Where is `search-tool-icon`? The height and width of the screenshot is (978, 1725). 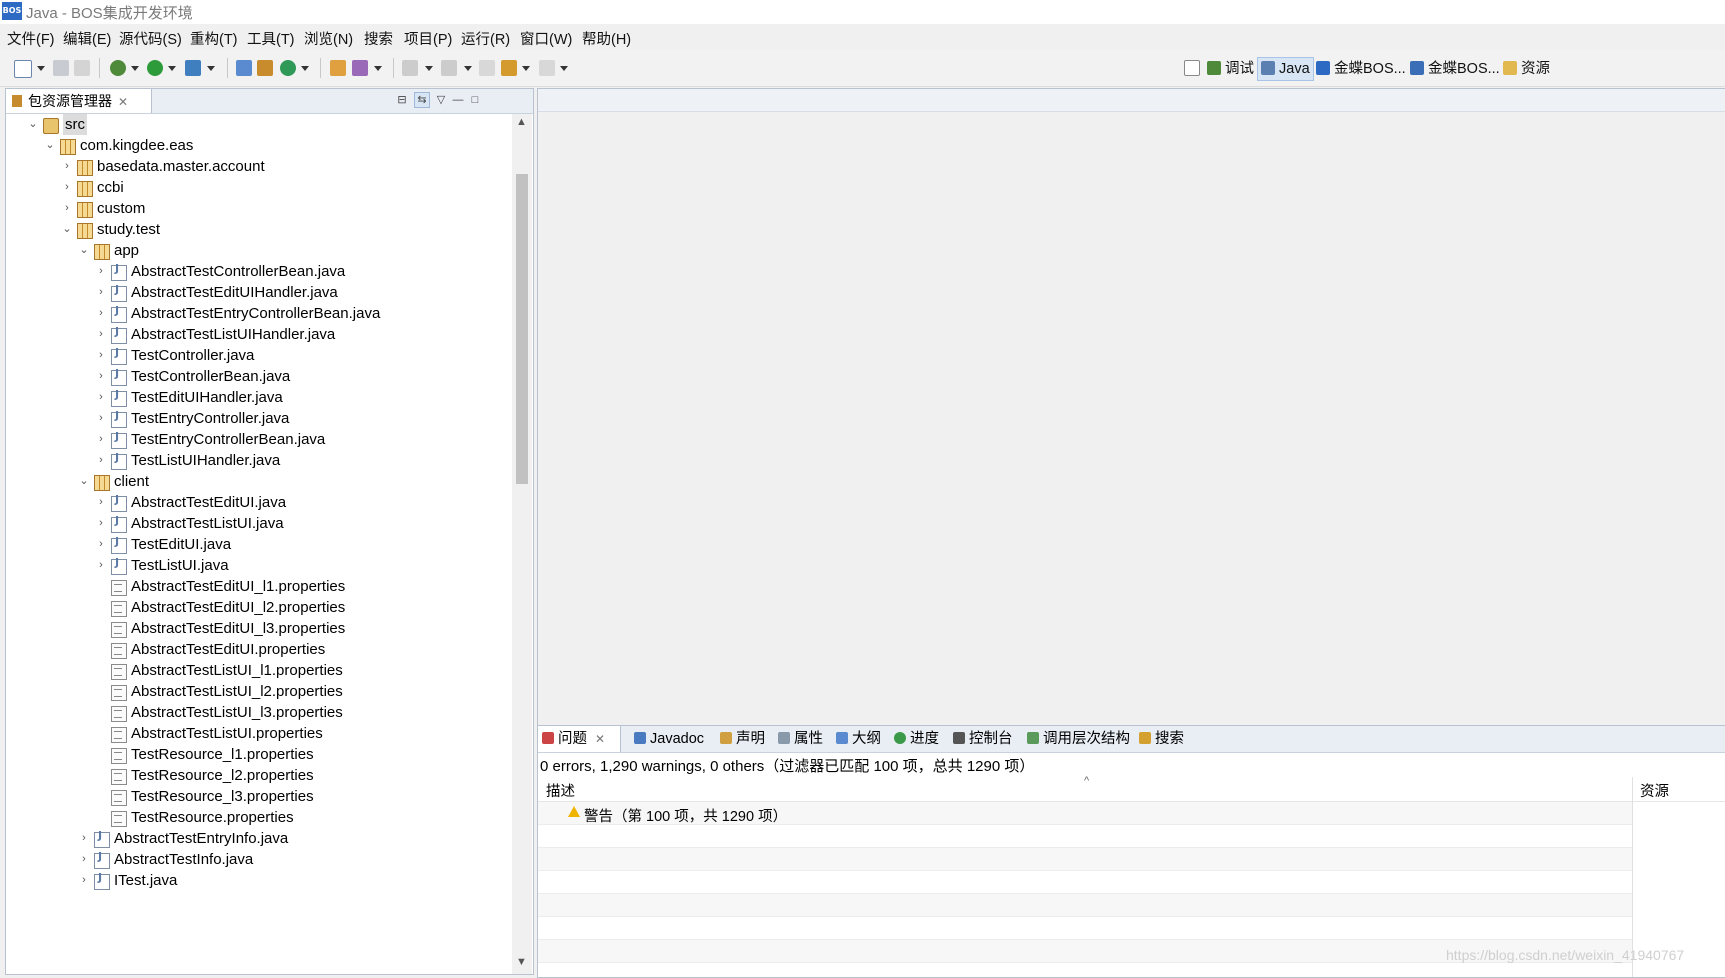
search-tool-icon is located at coordinates (360, 68).